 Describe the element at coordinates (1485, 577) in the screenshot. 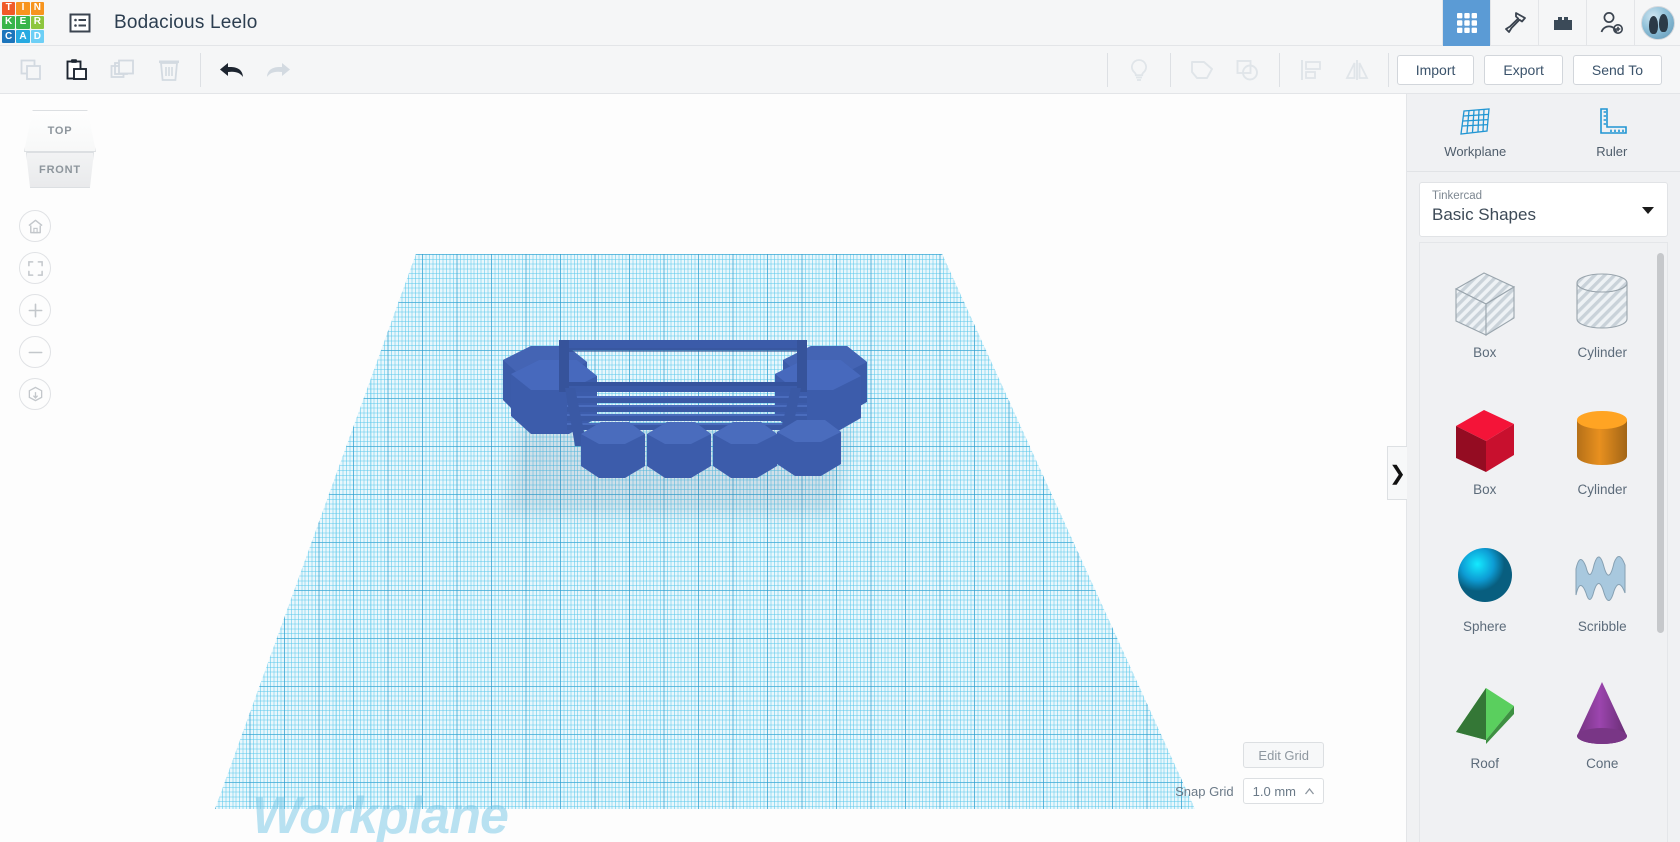

I see `shape-sphere-thumbnail` at that location.